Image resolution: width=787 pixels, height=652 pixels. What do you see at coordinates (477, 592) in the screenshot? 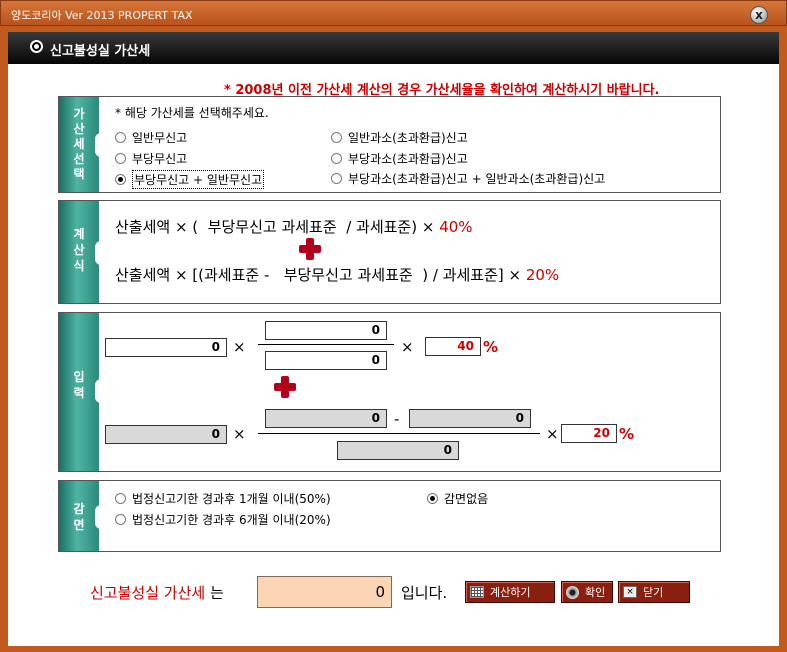
I see `calculator-icon` at bounding box center [477, 592].